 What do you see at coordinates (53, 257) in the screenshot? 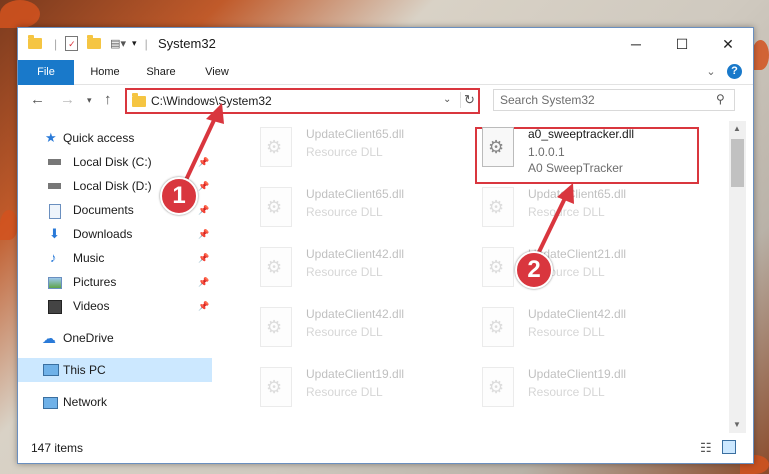
I see `music-icon: ♪` at bounding box center [53, 257].